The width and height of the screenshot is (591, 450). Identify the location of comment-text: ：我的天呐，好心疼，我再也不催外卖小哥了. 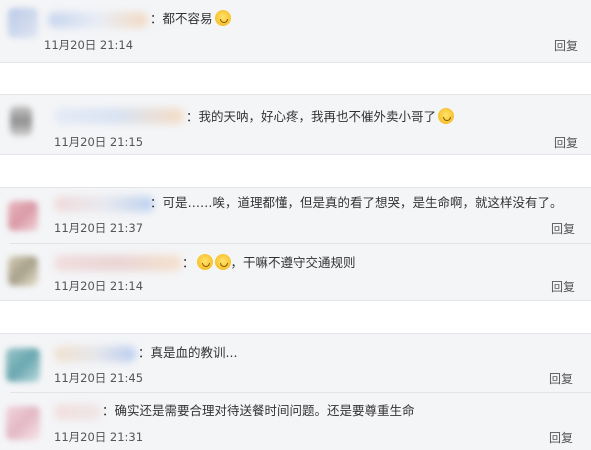
(320, 117).